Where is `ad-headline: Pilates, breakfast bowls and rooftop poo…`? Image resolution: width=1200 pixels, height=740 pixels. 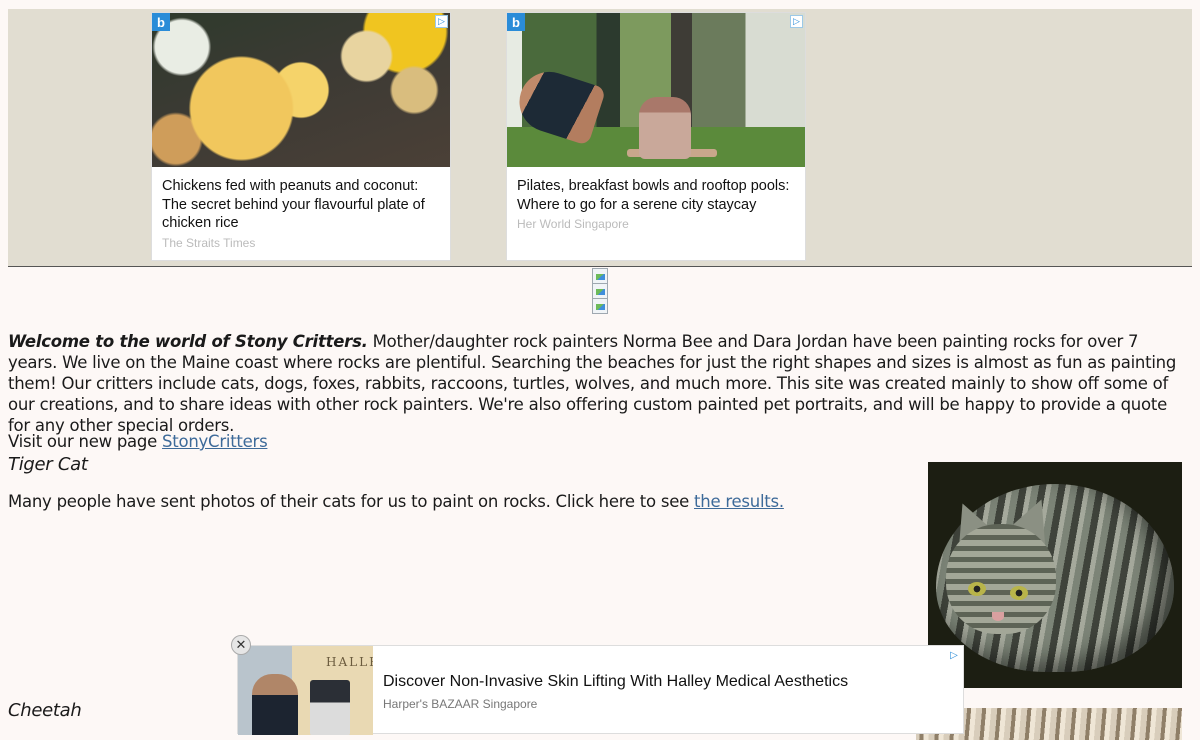
ad-headline: Pilates, breakfast bowls and rooftop poo… is located at coordinates (656, 190).